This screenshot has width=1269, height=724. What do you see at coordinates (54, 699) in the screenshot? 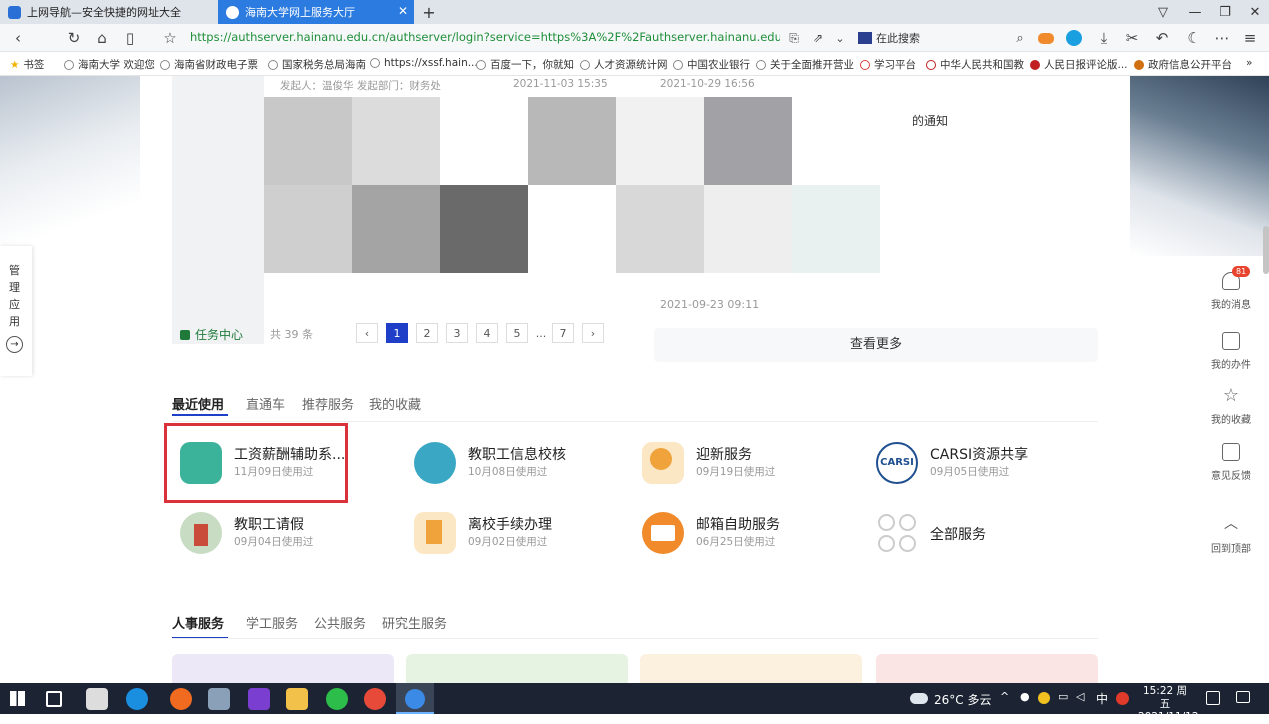
I see `task-view-icon` at bounding box center [54, 699].